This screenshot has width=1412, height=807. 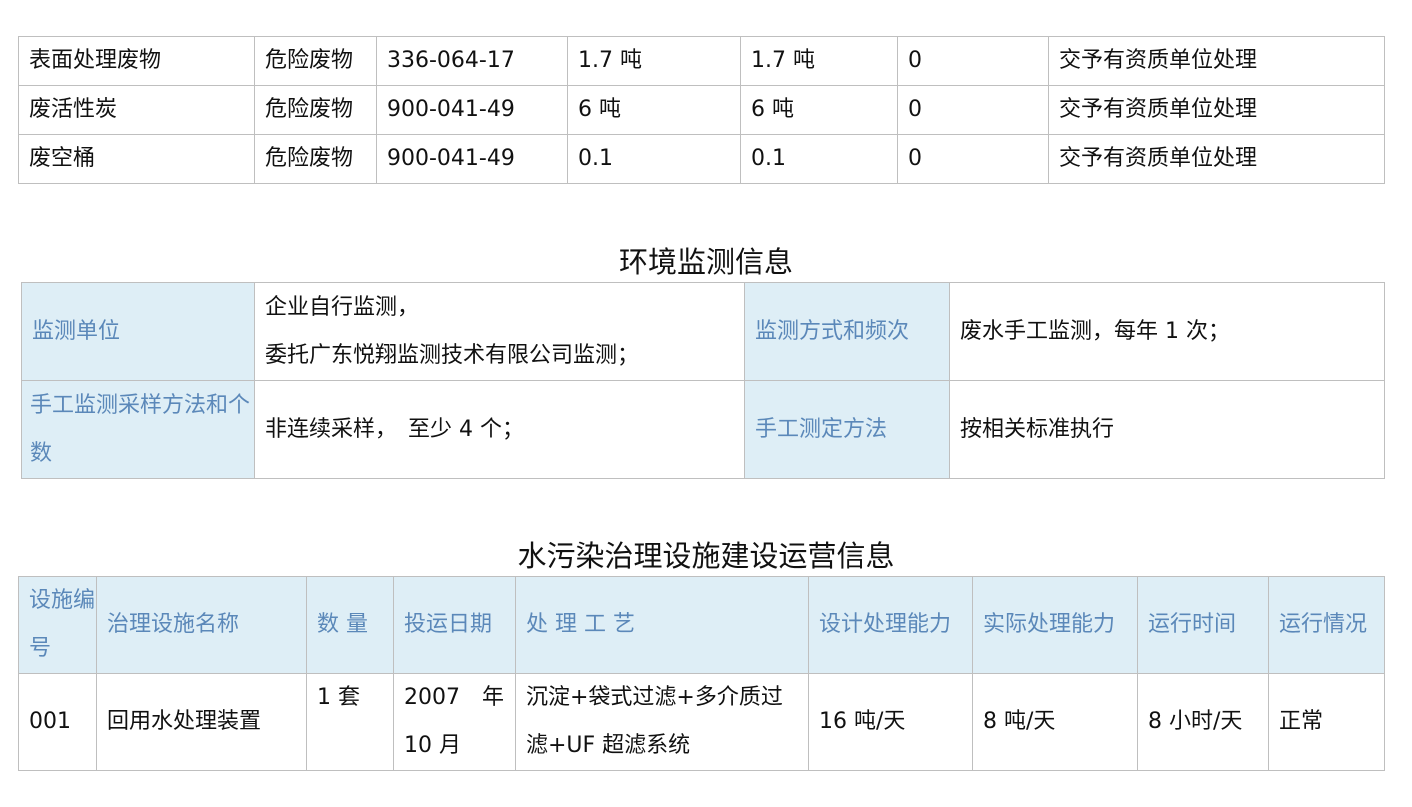 What do you see at coordinates (432, 745) in the screenshot?
I see `facility-date-line2: 10 月` at bounding box center [432, 745].